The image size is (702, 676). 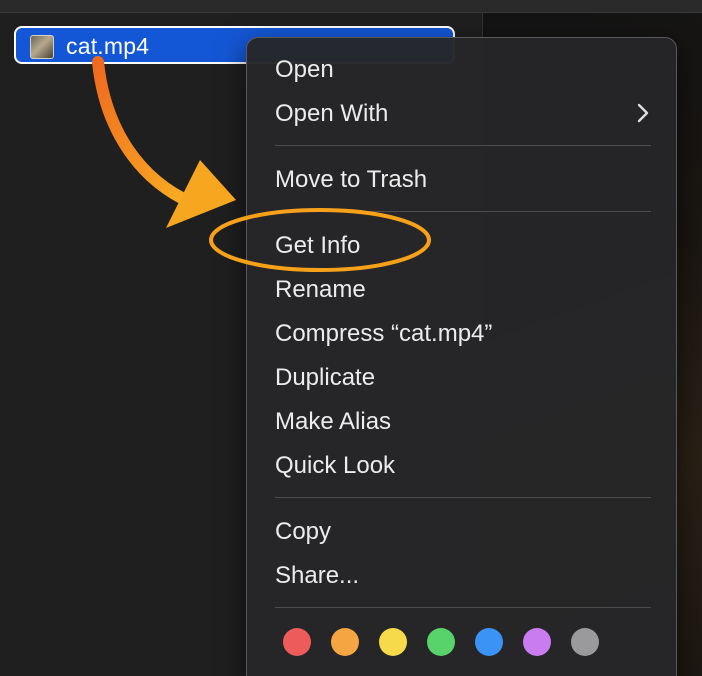 What do you see at coordinates (351, 6) in the screenshot?
I see `toolbar-edge` at bounding box center [351, 6].